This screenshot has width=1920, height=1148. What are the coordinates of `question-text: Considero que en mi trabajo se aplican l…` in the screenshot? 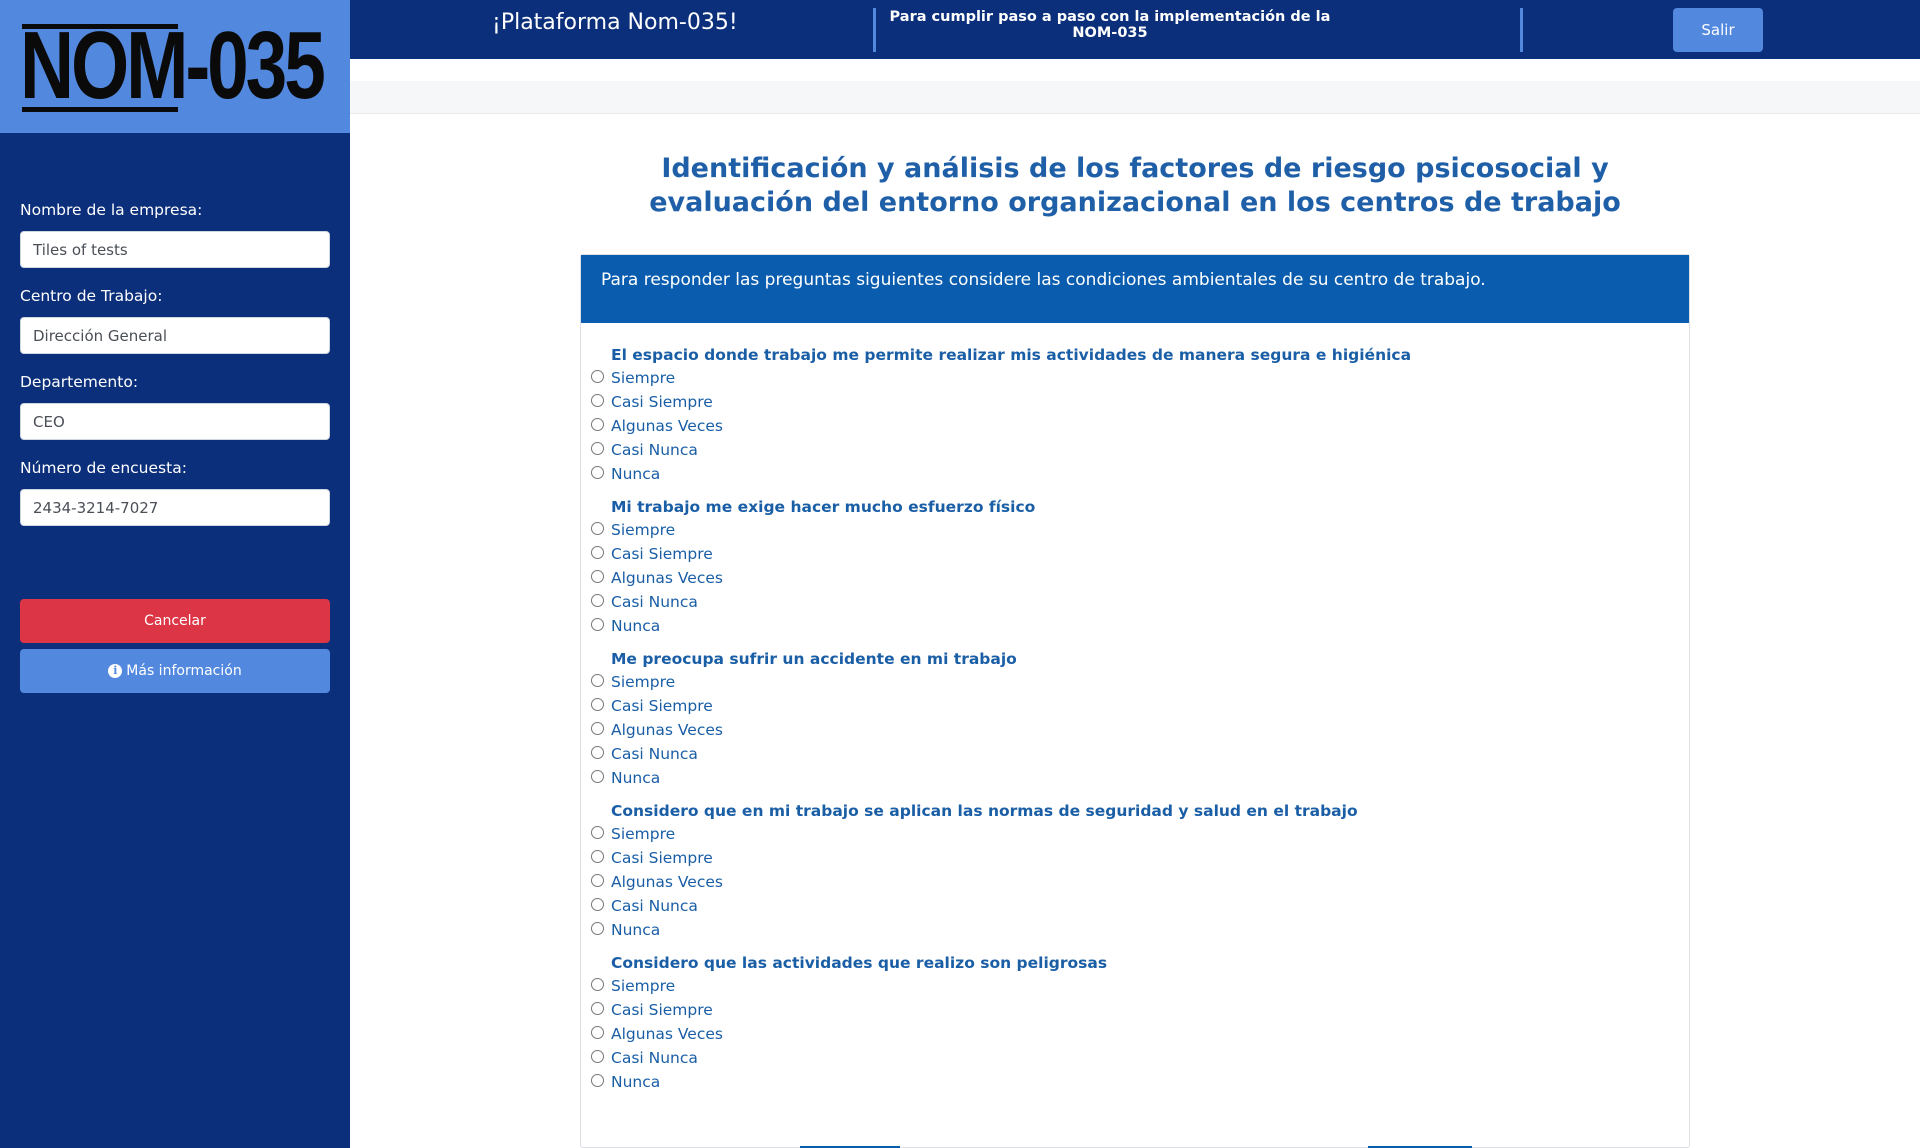 It's located at (984, 811).